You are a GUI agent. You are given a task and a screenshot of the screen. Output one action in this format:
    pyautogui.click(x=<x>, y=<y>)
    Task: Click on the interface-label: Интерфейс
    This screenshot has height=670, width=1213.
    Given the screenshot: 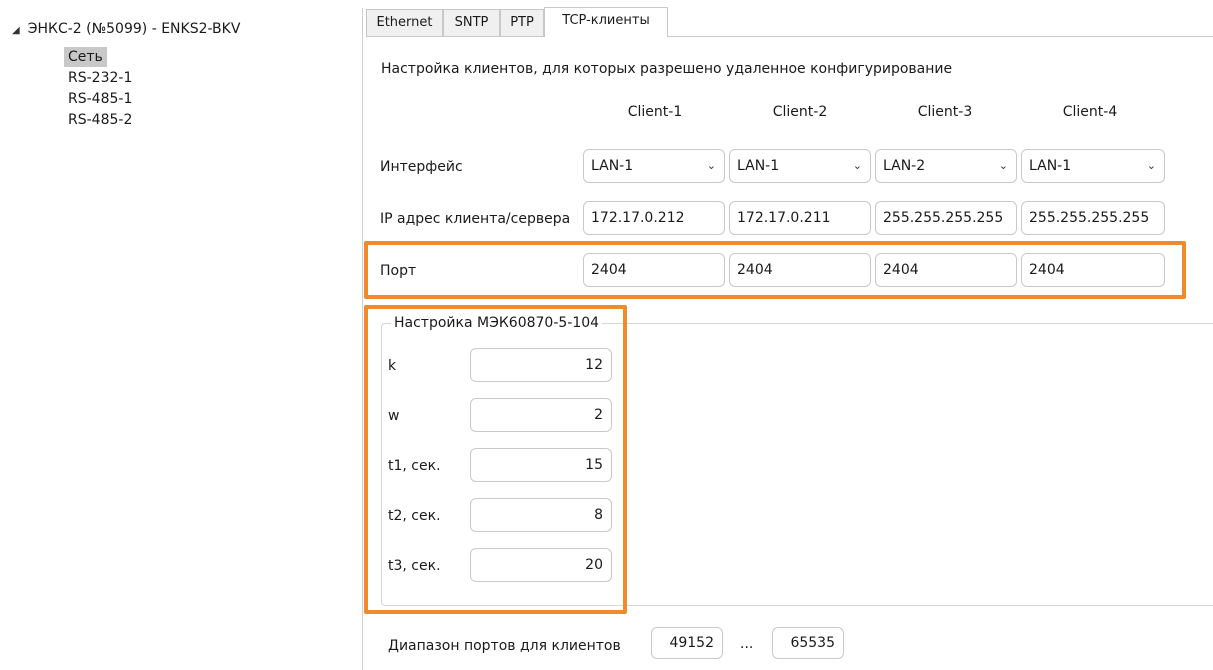 What is the action you would take?
    pyautogui.click(x=421, y=167)
    